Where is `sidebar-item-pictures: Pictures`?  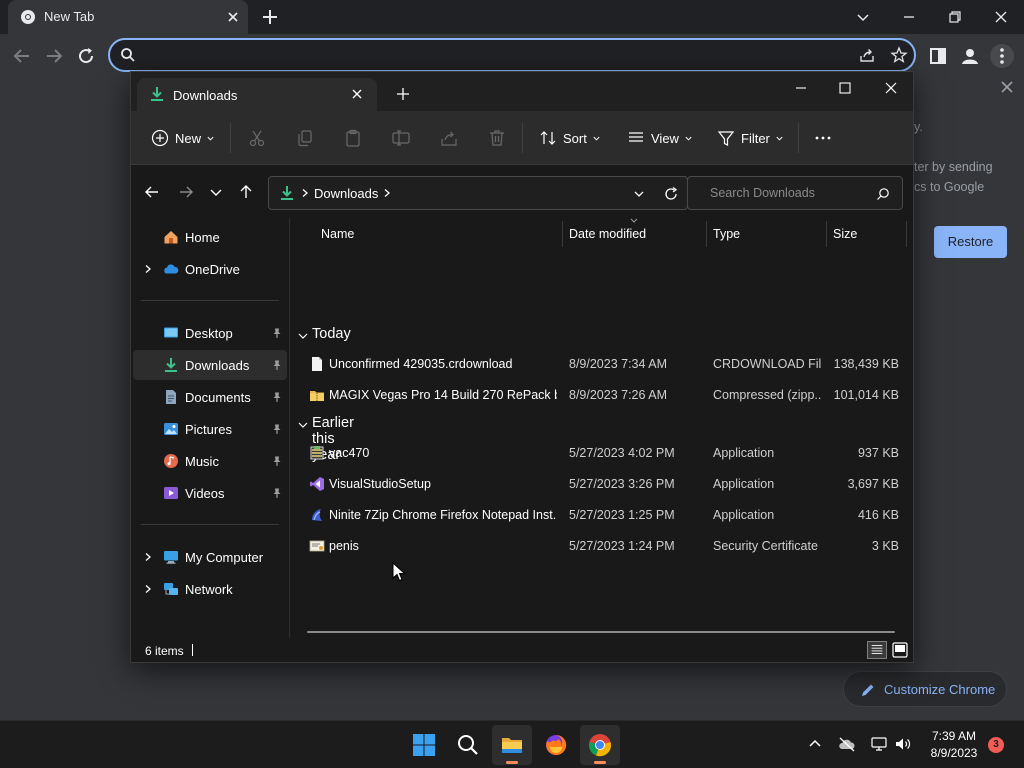 sidebar-item-pictures: Pictures is located at coordinates (210, 429).